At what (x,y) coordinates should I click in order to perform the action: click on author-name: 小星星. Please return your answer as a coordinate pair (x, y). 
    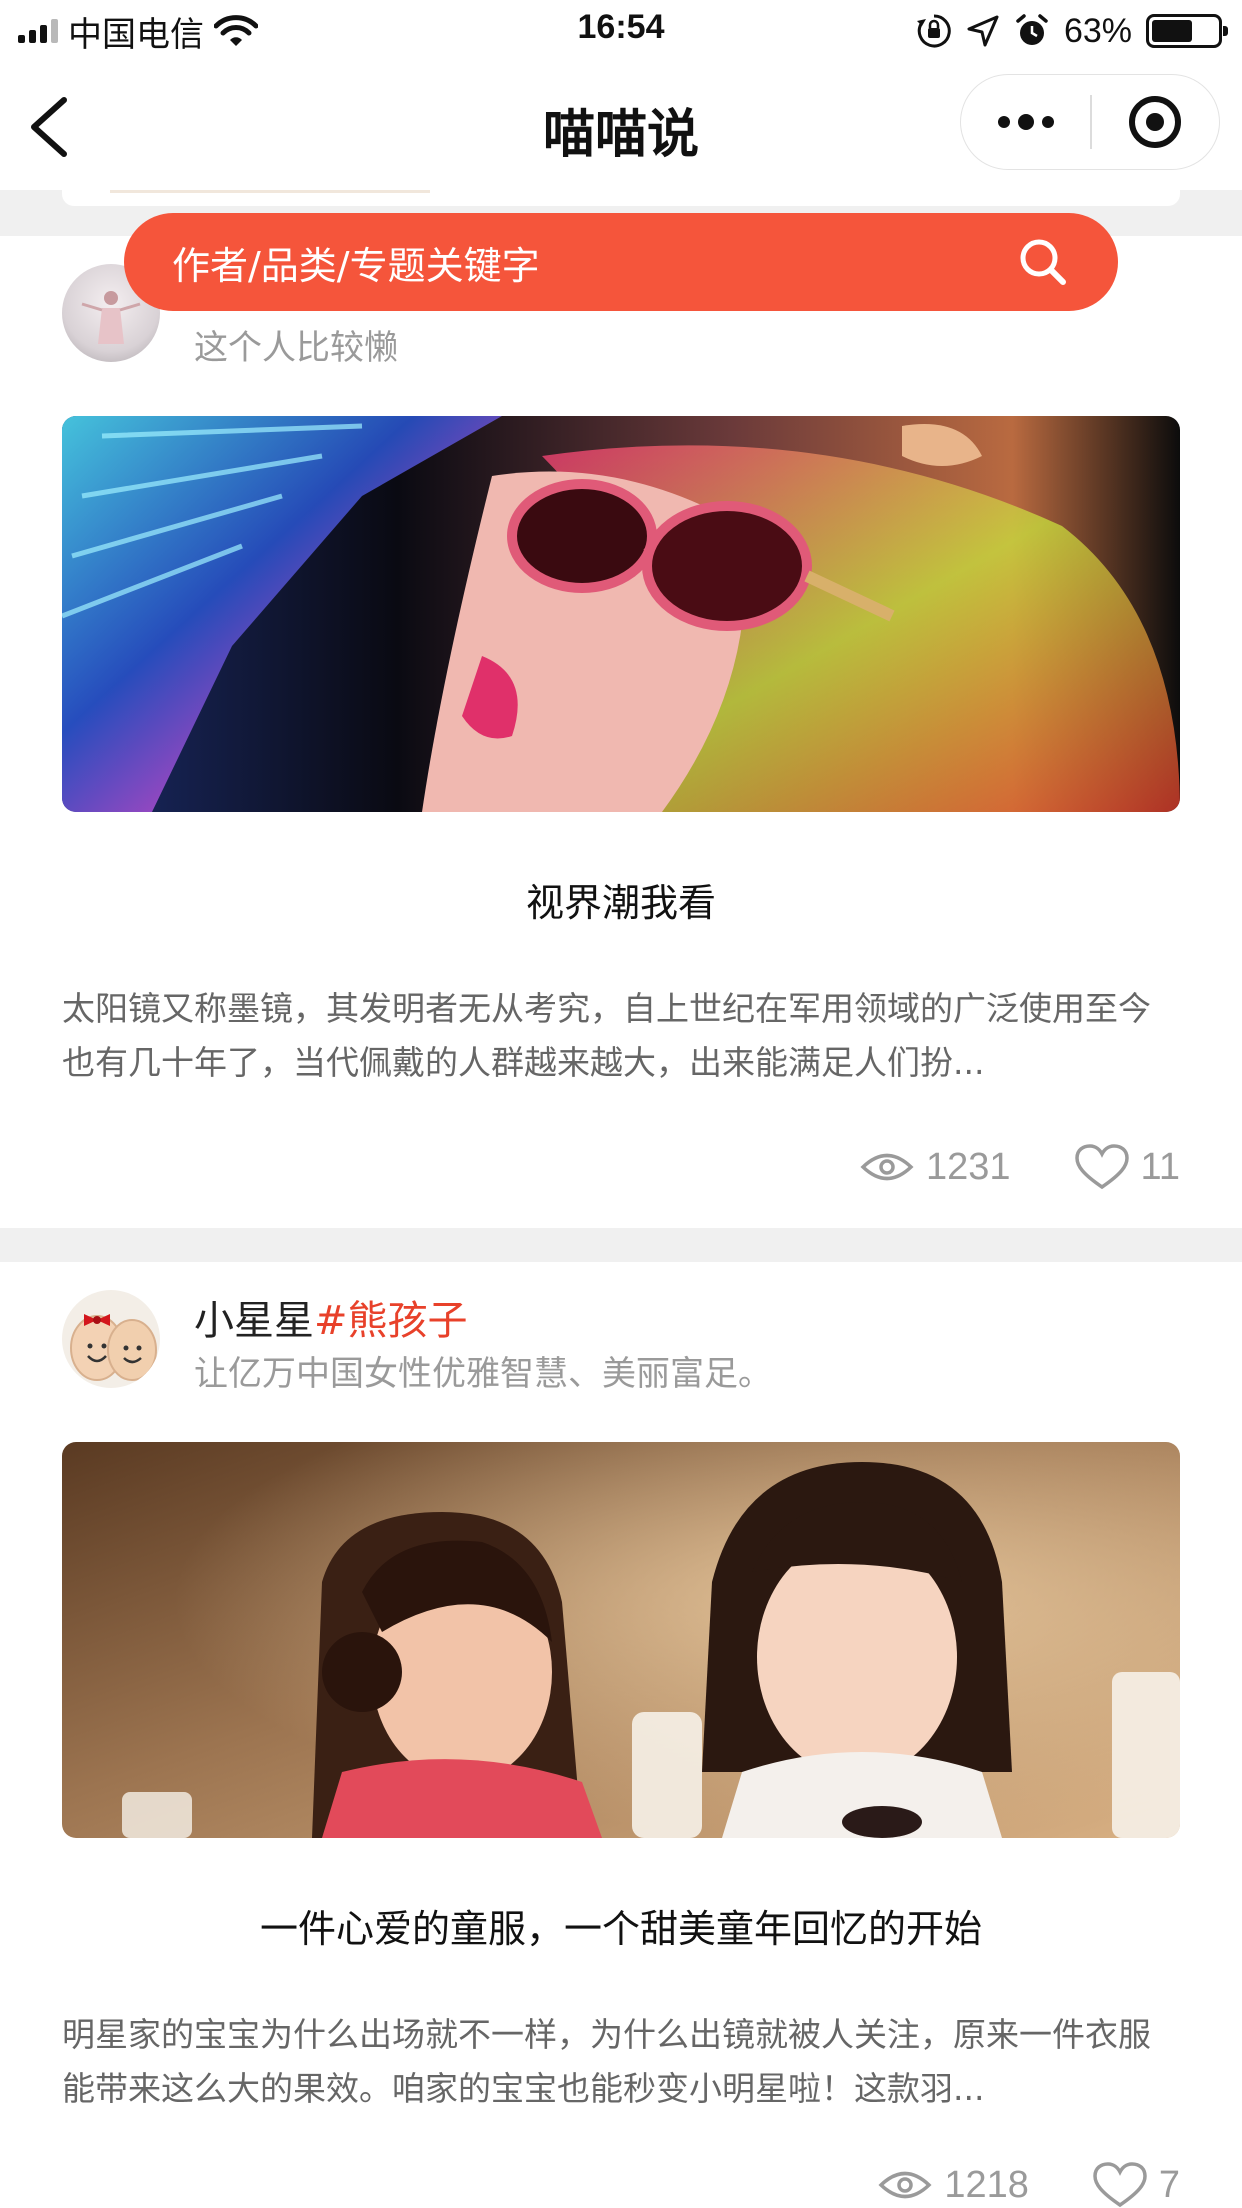
    Looking at the image, I should click on (254, 1321).